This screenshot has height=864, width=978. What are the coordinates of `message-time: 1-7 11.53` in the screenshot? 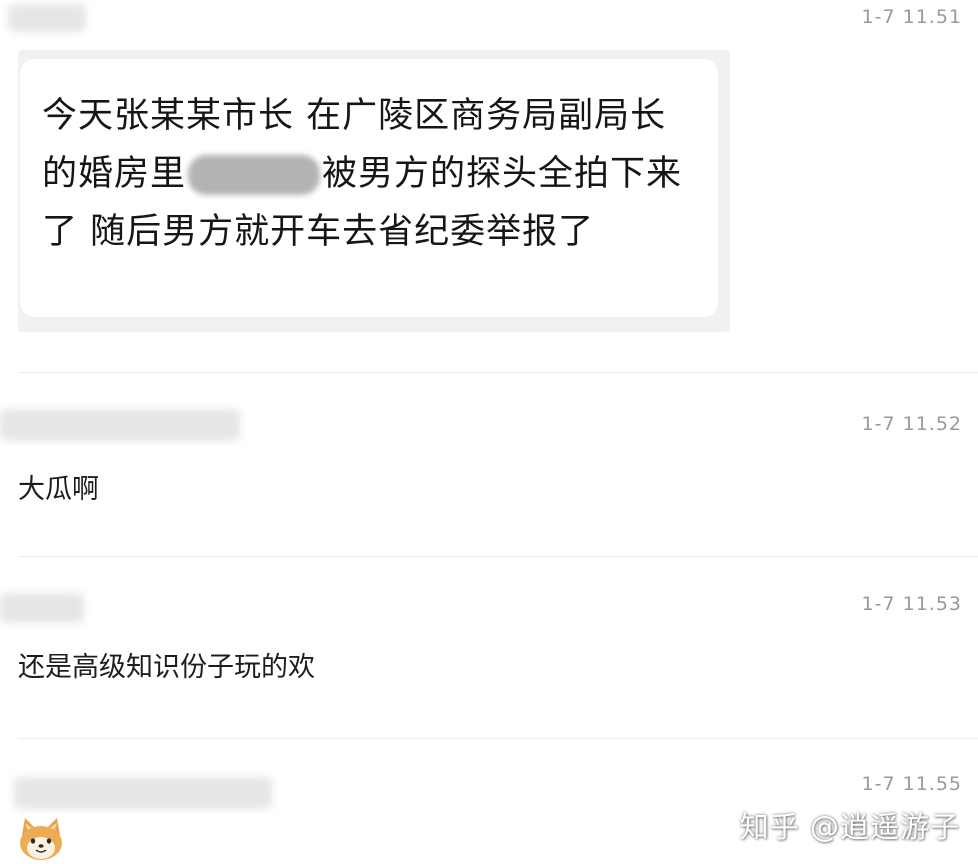 It's located at (911, 604).